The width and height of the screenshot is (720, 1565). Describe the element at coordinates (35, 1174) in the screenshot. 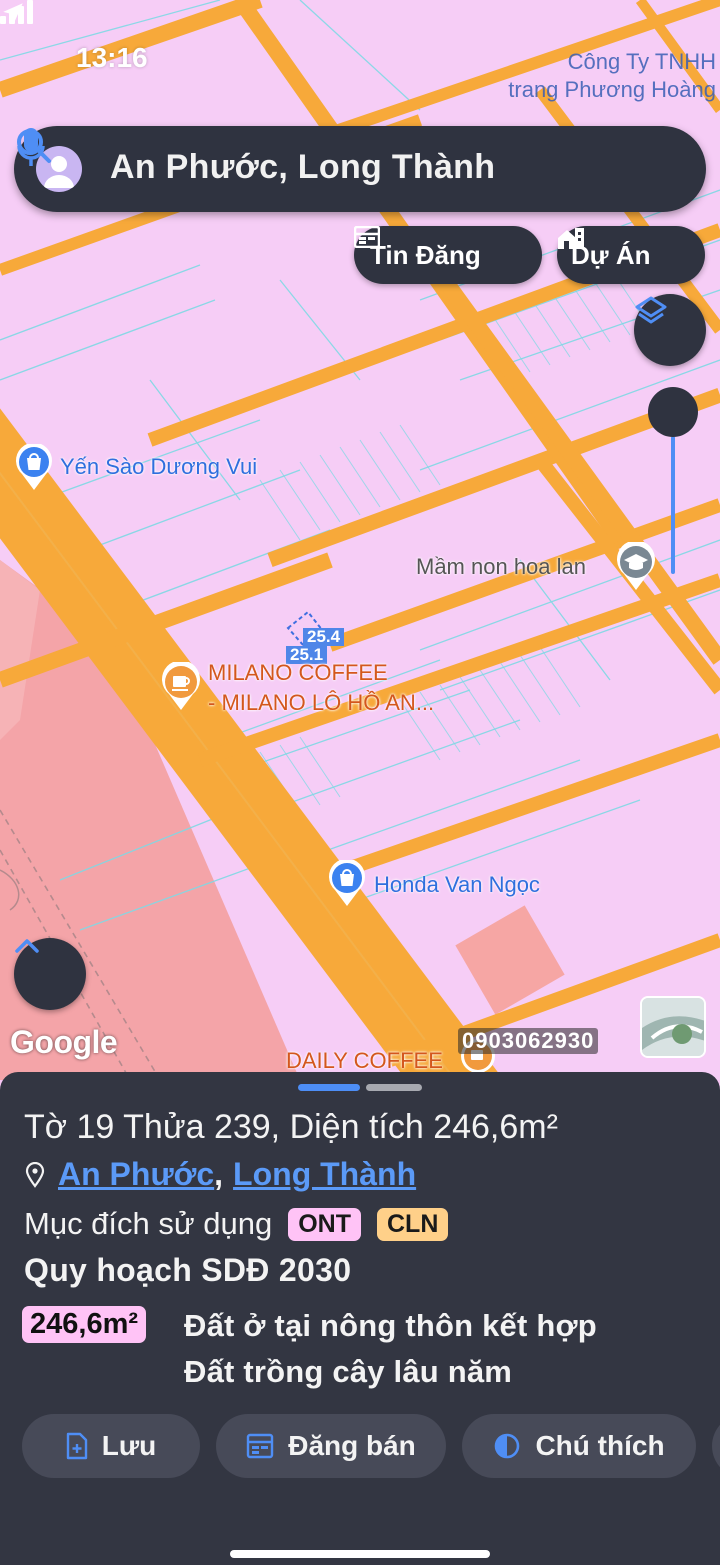

I see `location-pin-icon` at that location.